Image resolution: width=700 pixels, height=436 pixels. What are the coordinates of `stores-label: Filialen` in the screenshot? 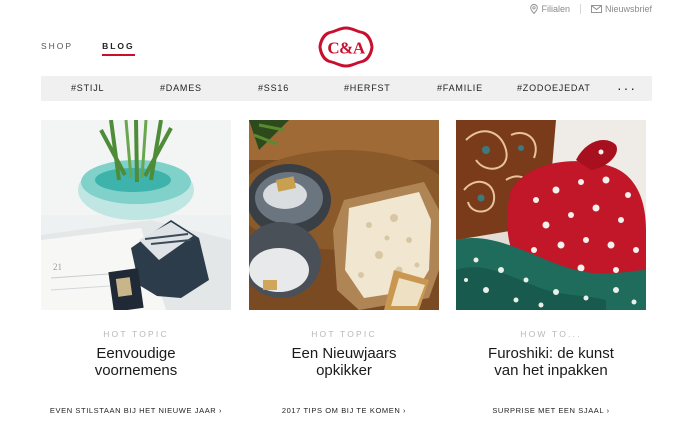 It's located at (555, 9).